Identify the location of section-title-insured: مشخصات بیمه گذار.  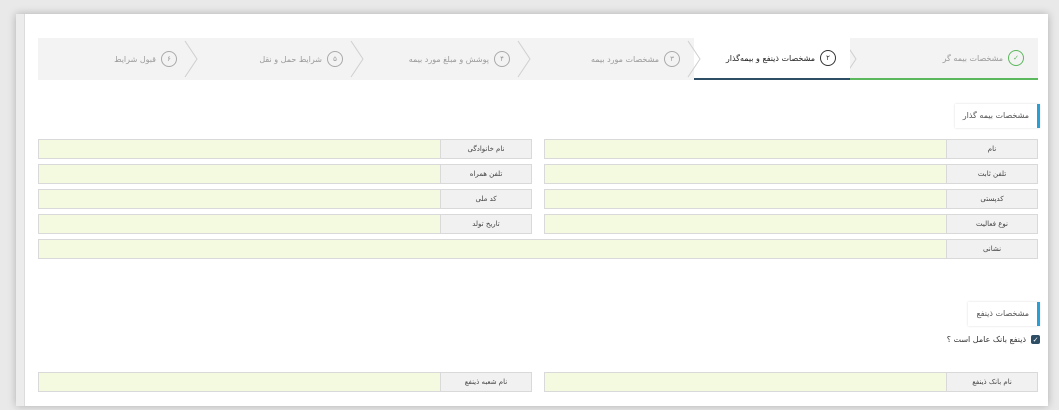
(997, 116).